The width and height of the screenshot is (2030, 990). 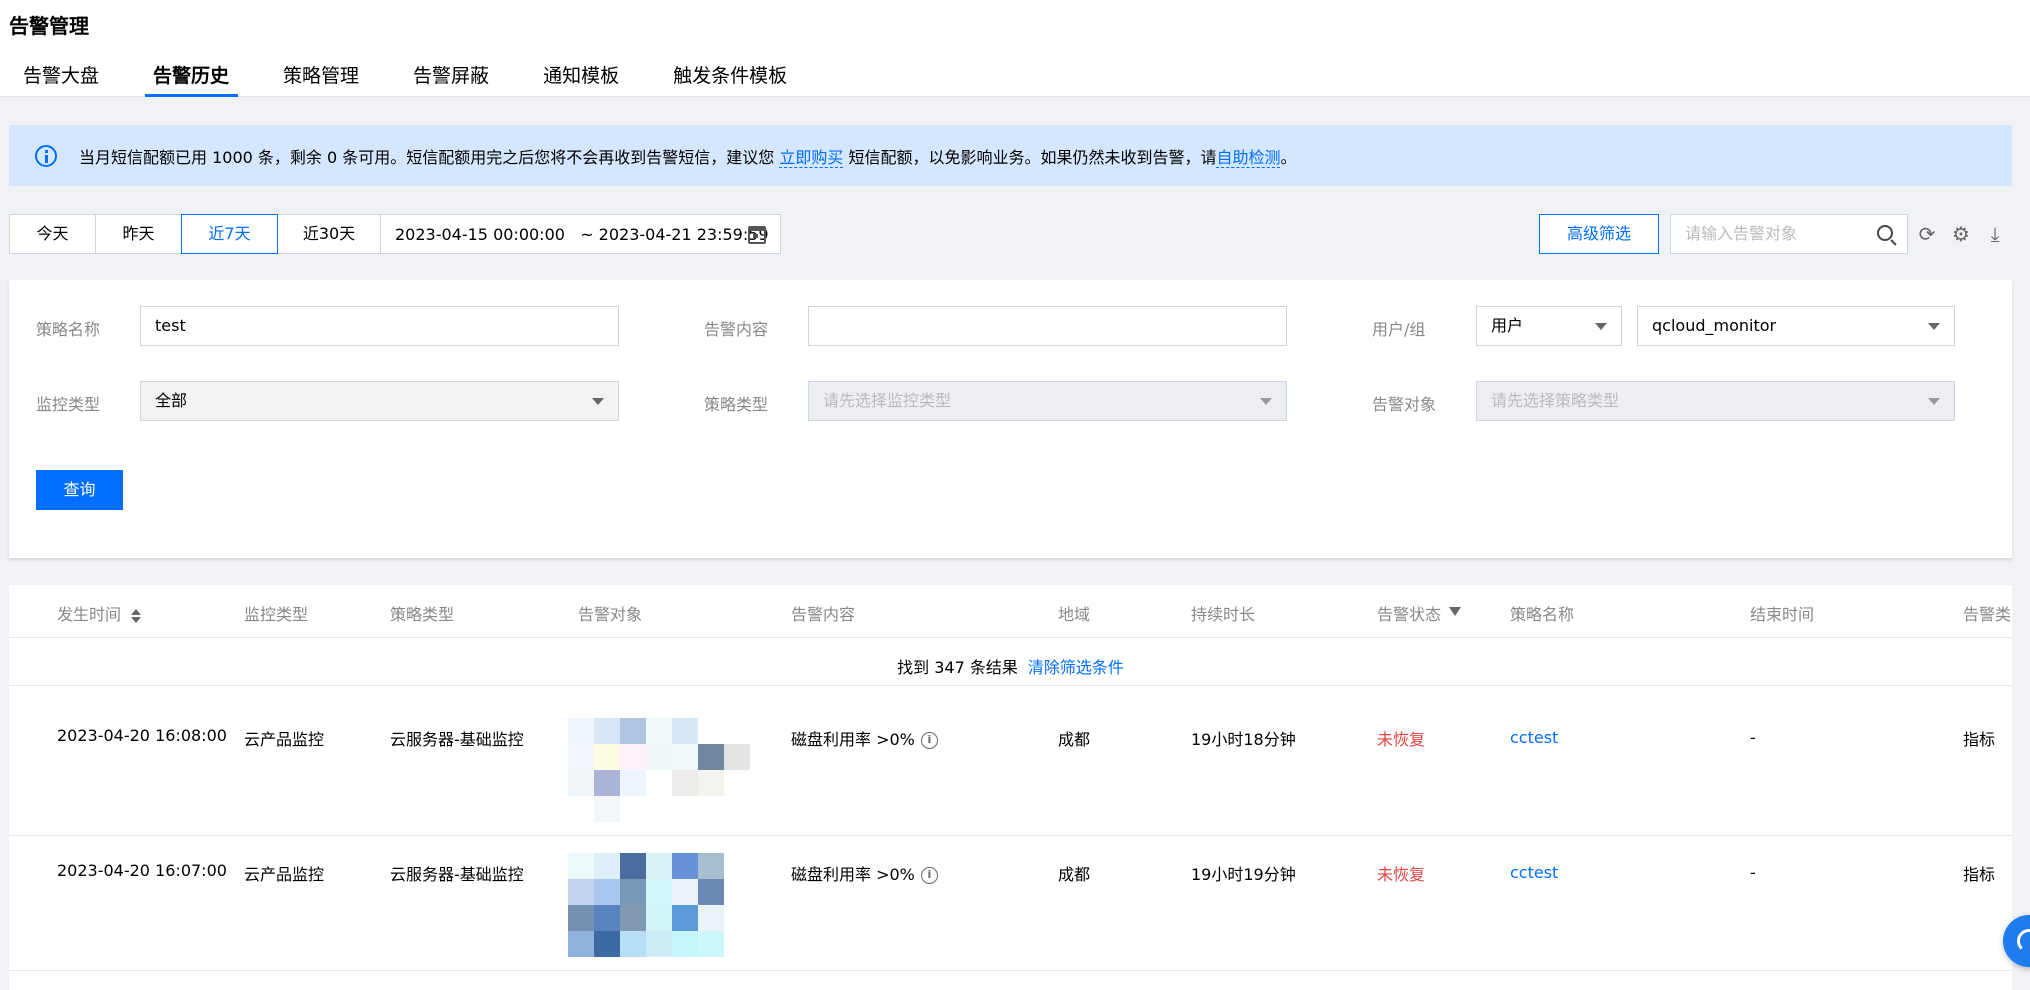 What do you see at coordinates (1741, 233) in the screenshot?
I see `search-placeholder: 请输入告警对象` at bounding box center [1741, 233].